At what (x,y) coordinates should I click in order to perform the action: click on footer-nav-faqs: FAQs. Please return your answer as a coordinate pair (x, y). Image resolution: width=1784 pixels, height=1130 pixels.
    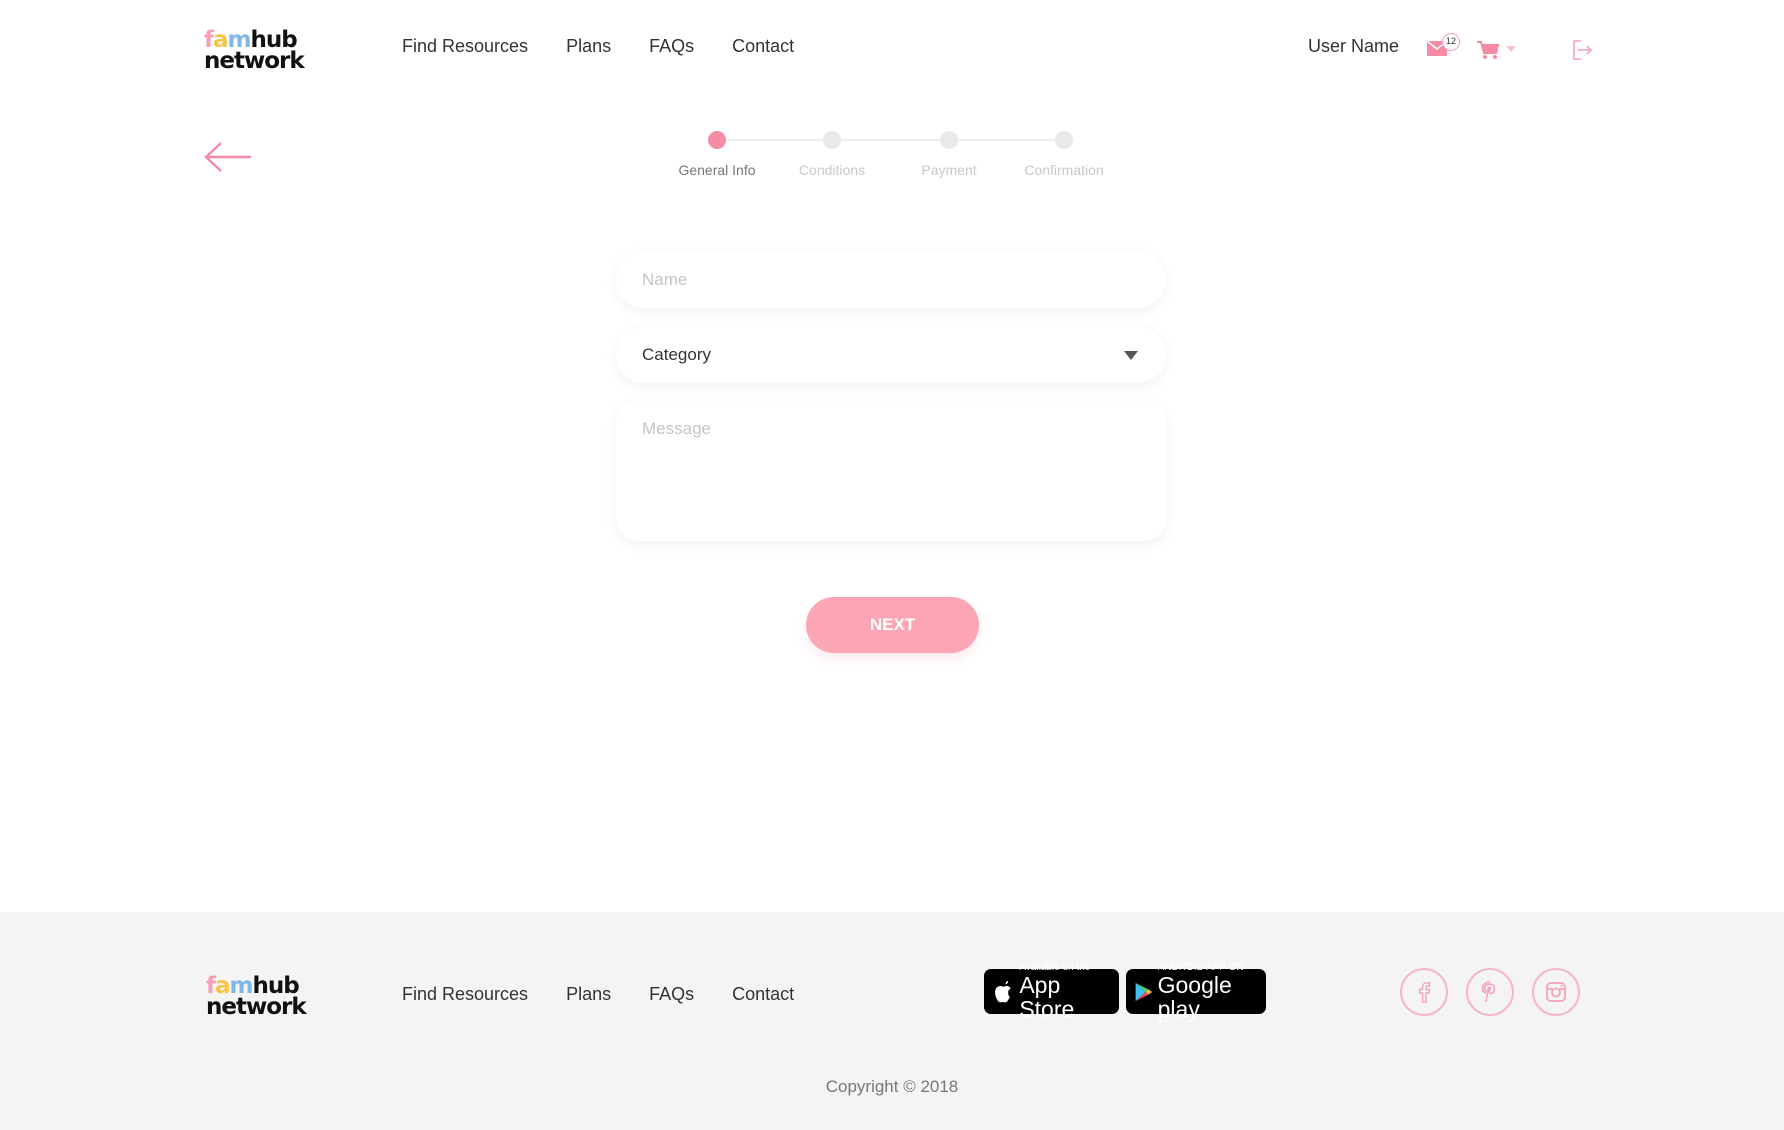
    Looking at the image, I should click on (671, 994).